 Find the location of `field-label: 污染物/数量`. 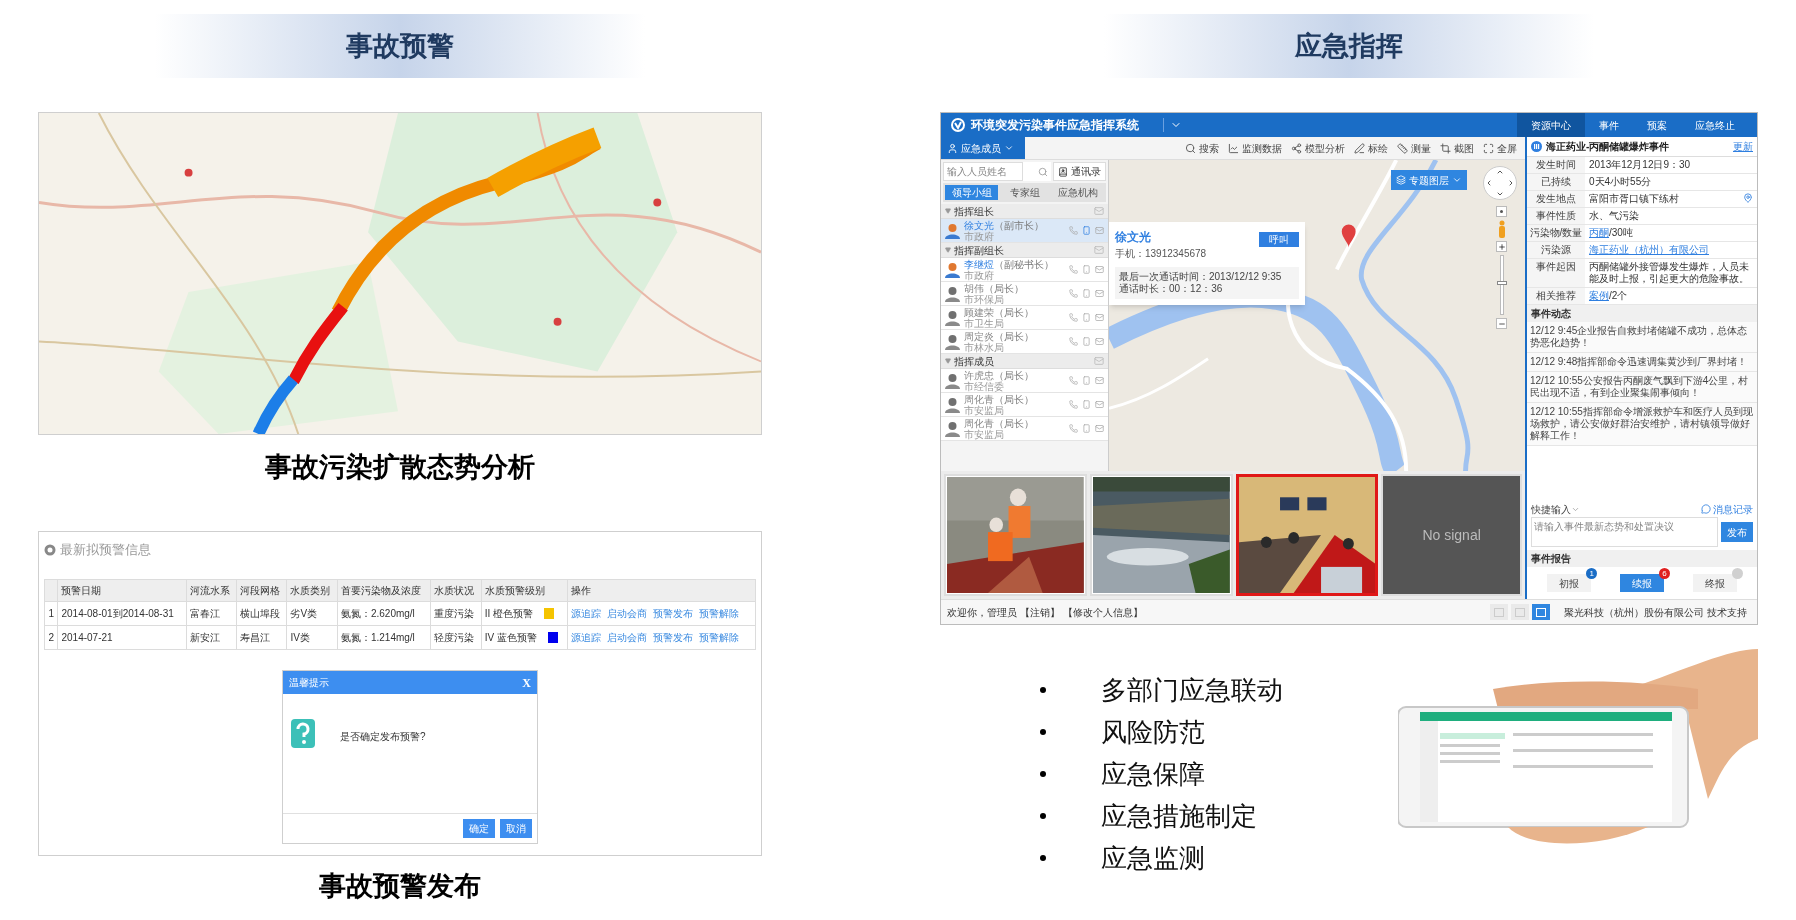

field-label: 污染物/数量 is located at coordinates (1556, 233).